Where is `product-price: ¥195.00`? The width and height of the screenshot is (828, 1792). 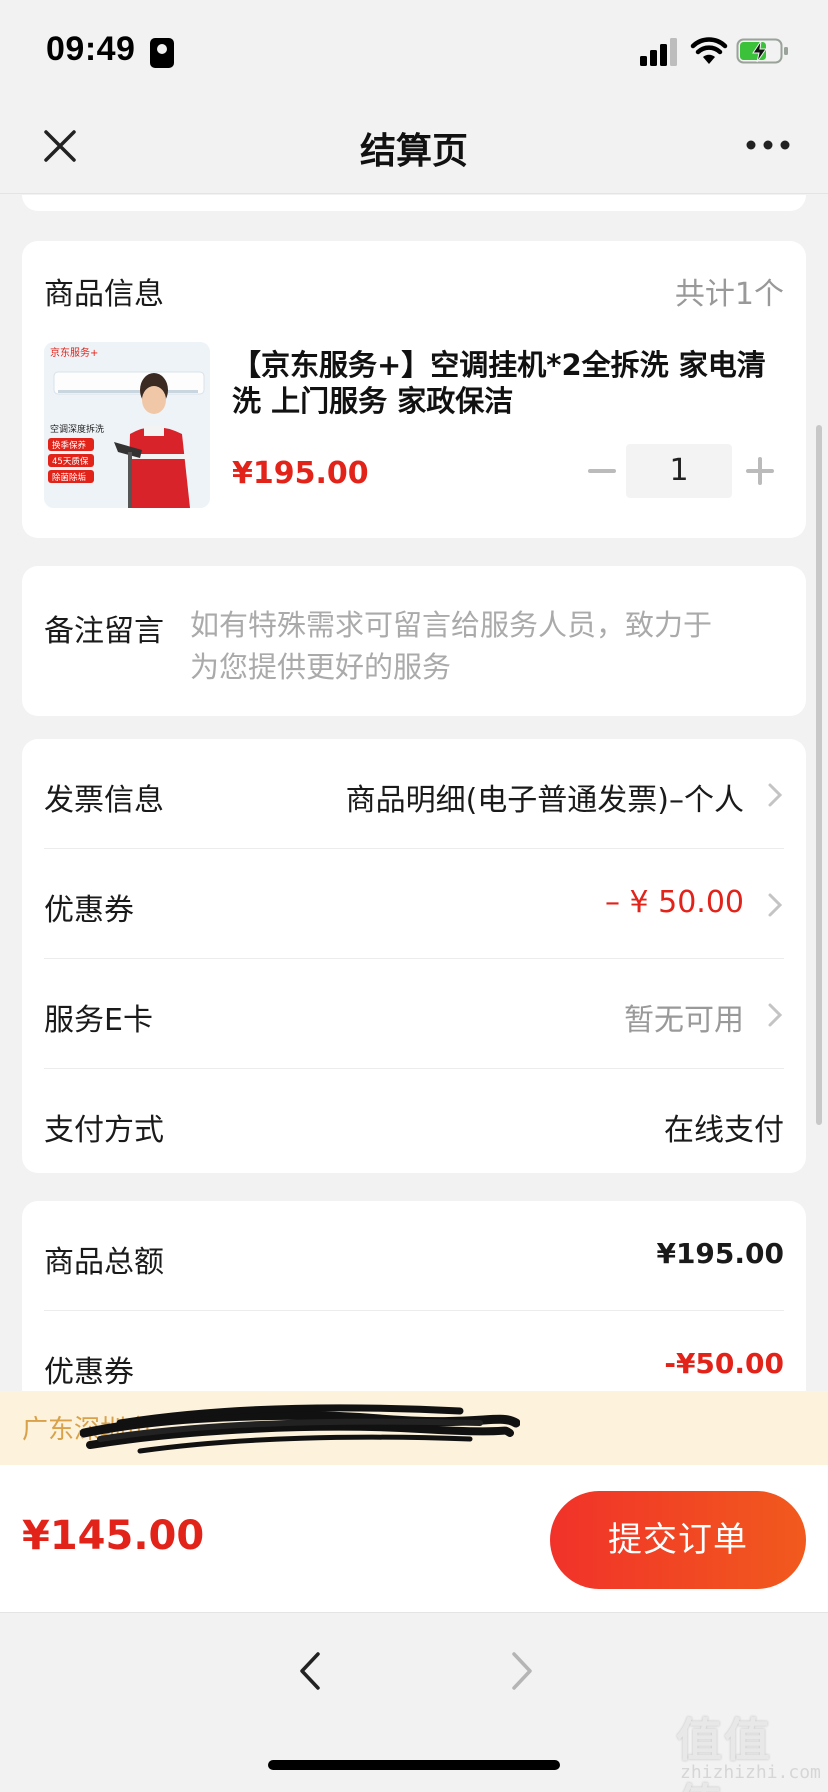
product-price: ¥195.00 is located at coordinates (300, 473).